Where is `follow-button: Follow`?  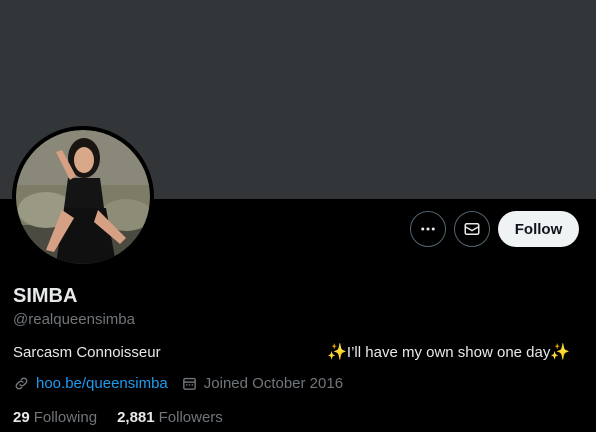 follow-button: Follow is located at coordinates (538, 229).